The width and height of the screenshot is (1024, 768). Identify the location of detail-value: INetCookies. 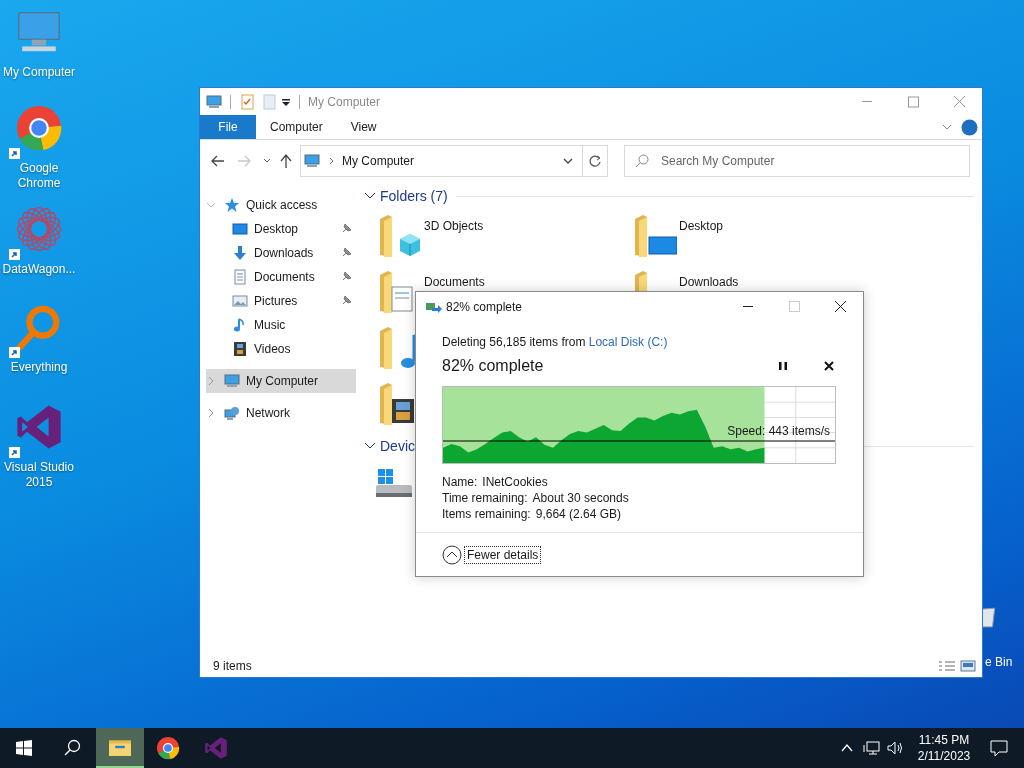
(515, 482).